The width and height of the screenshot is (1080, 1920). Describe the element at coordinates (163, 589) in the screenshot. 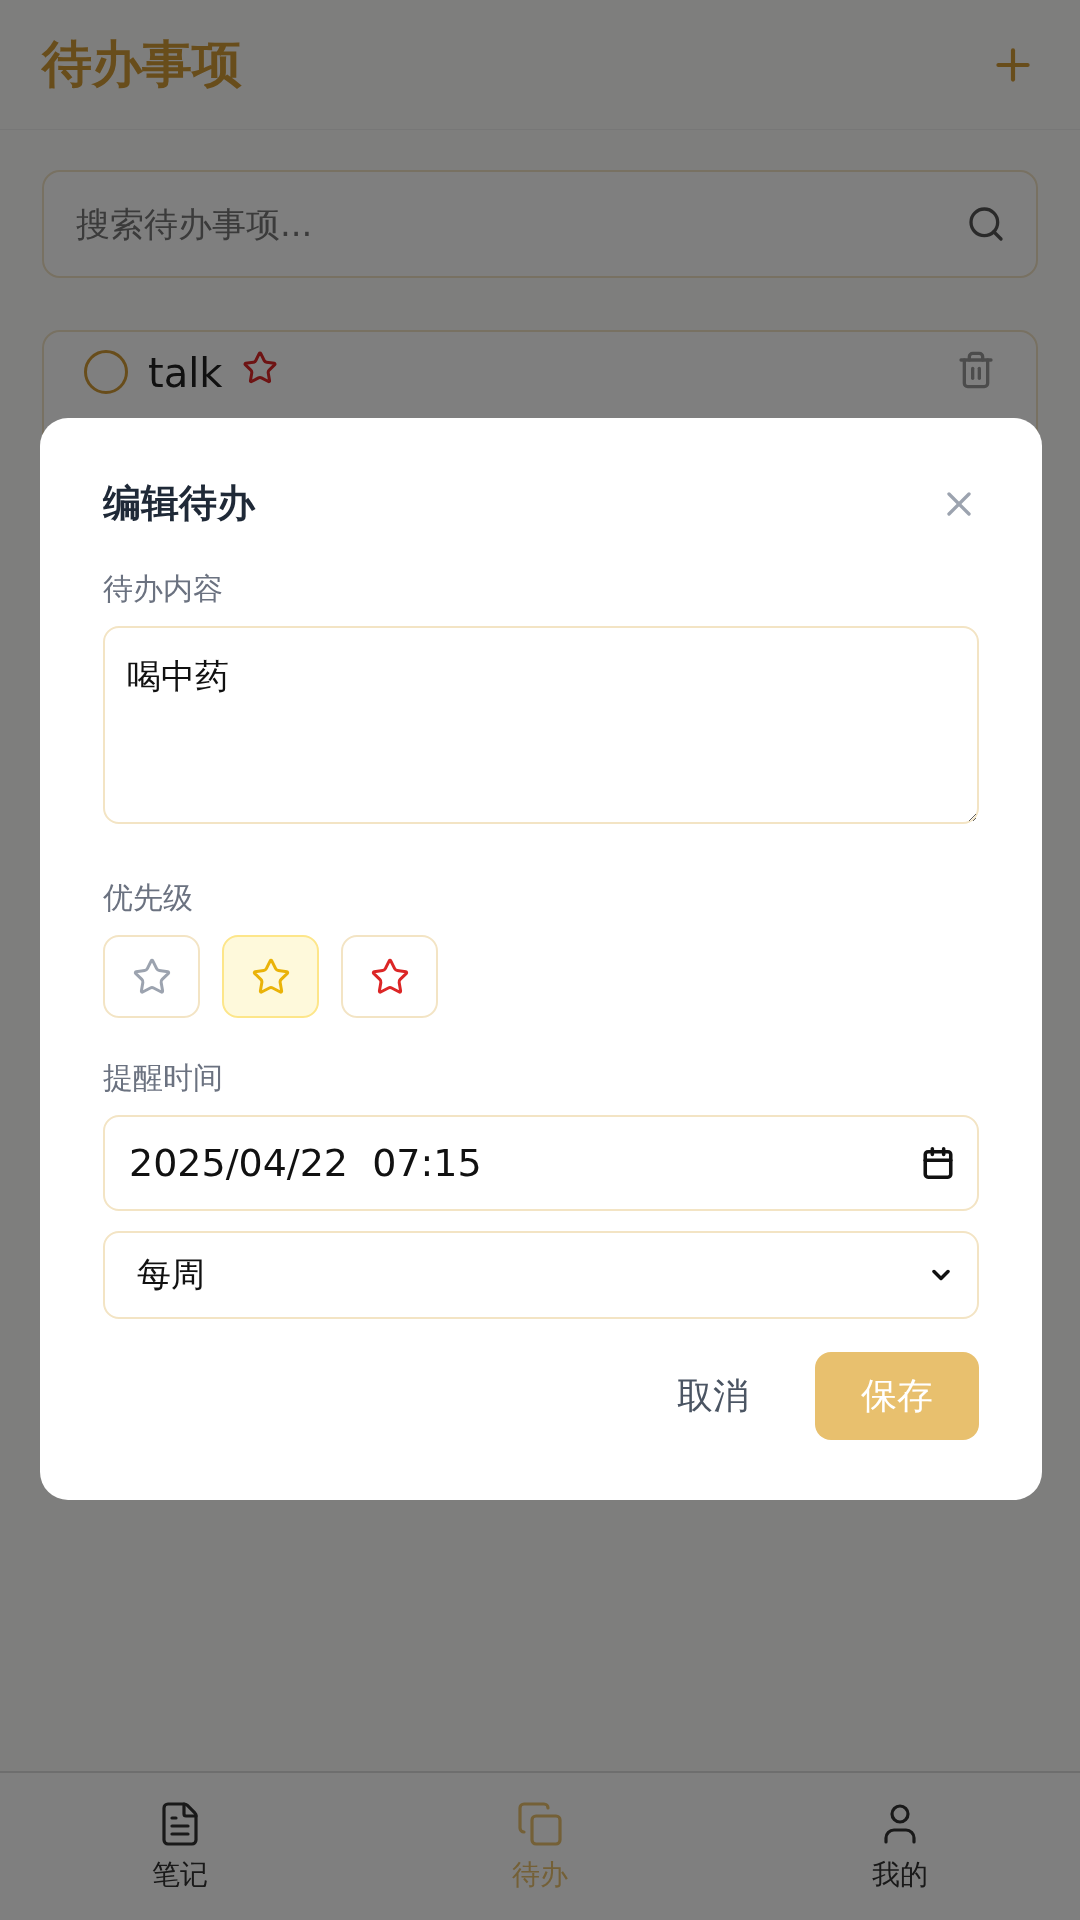

I see `field-label: 待办内容` at that location.